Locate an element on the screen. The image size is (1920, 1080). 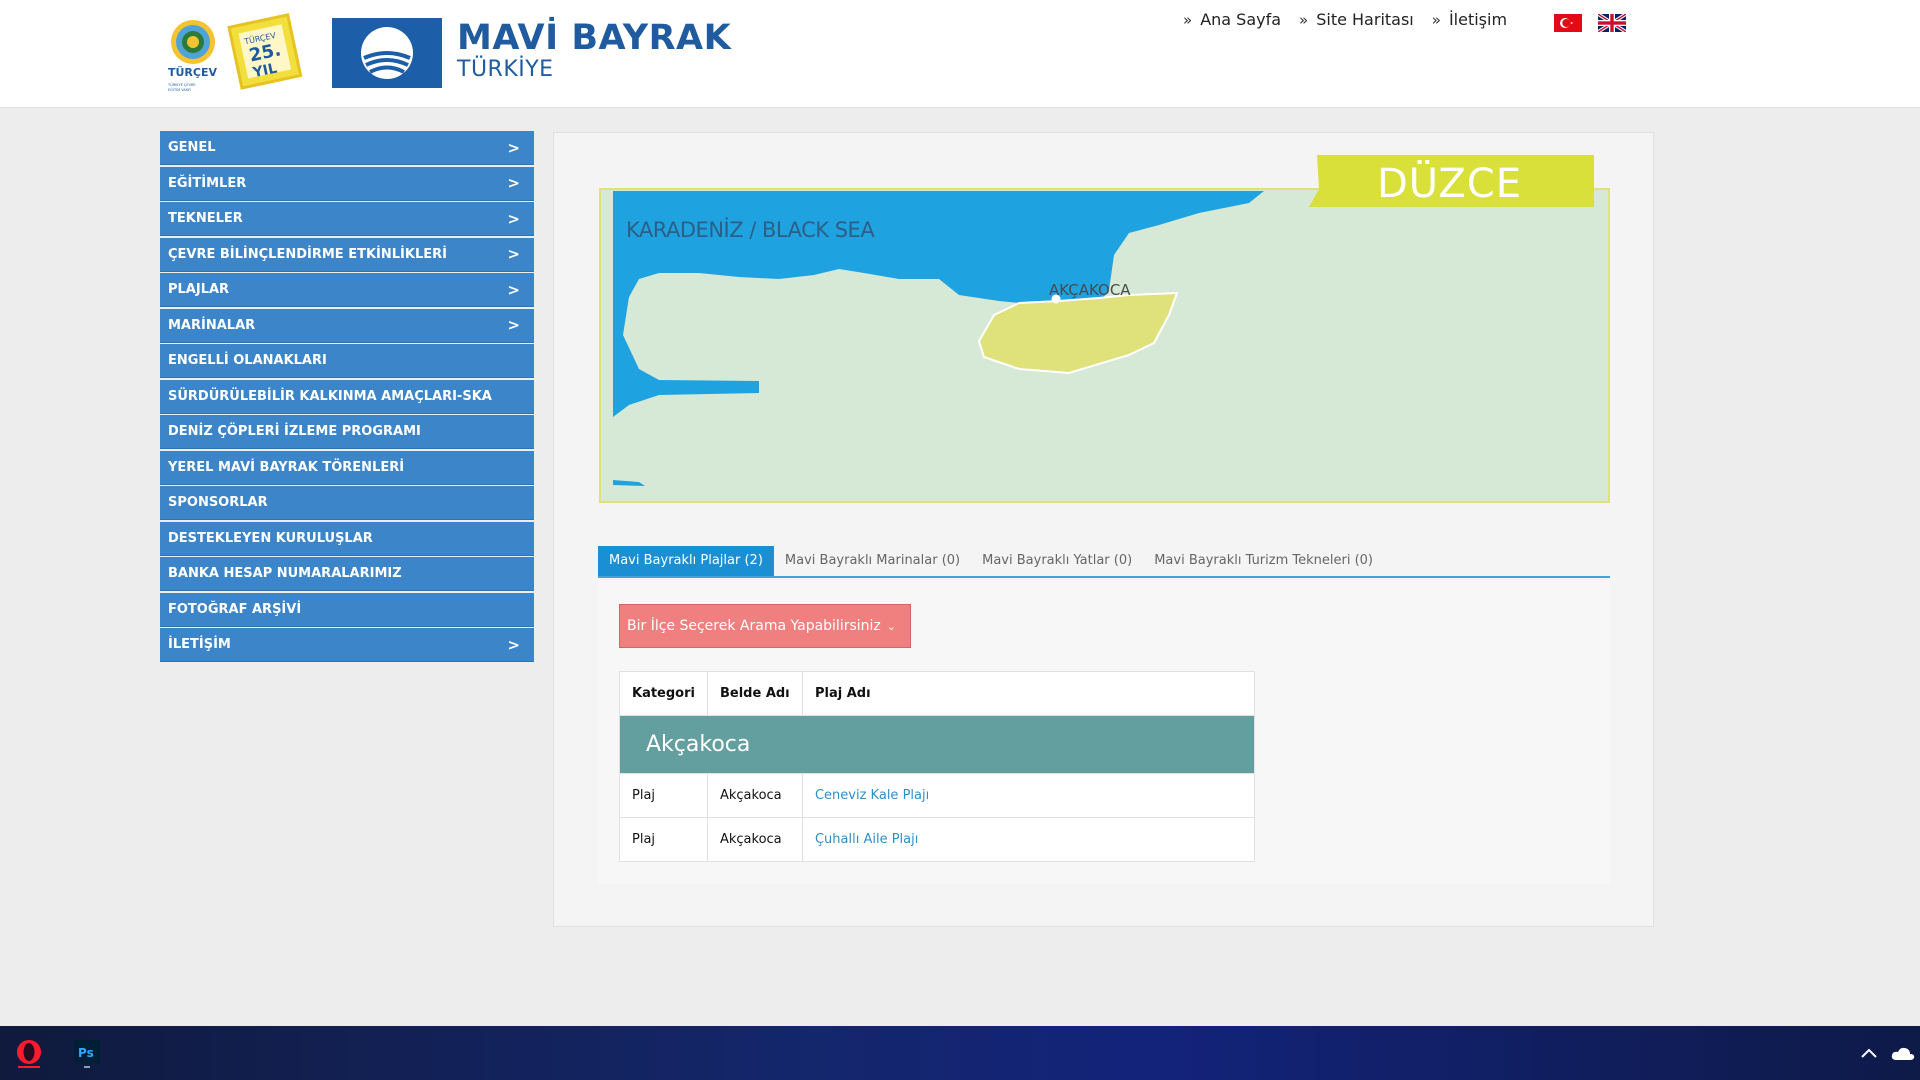
chevron-up-icon is located at coordinates (1869, 1053).